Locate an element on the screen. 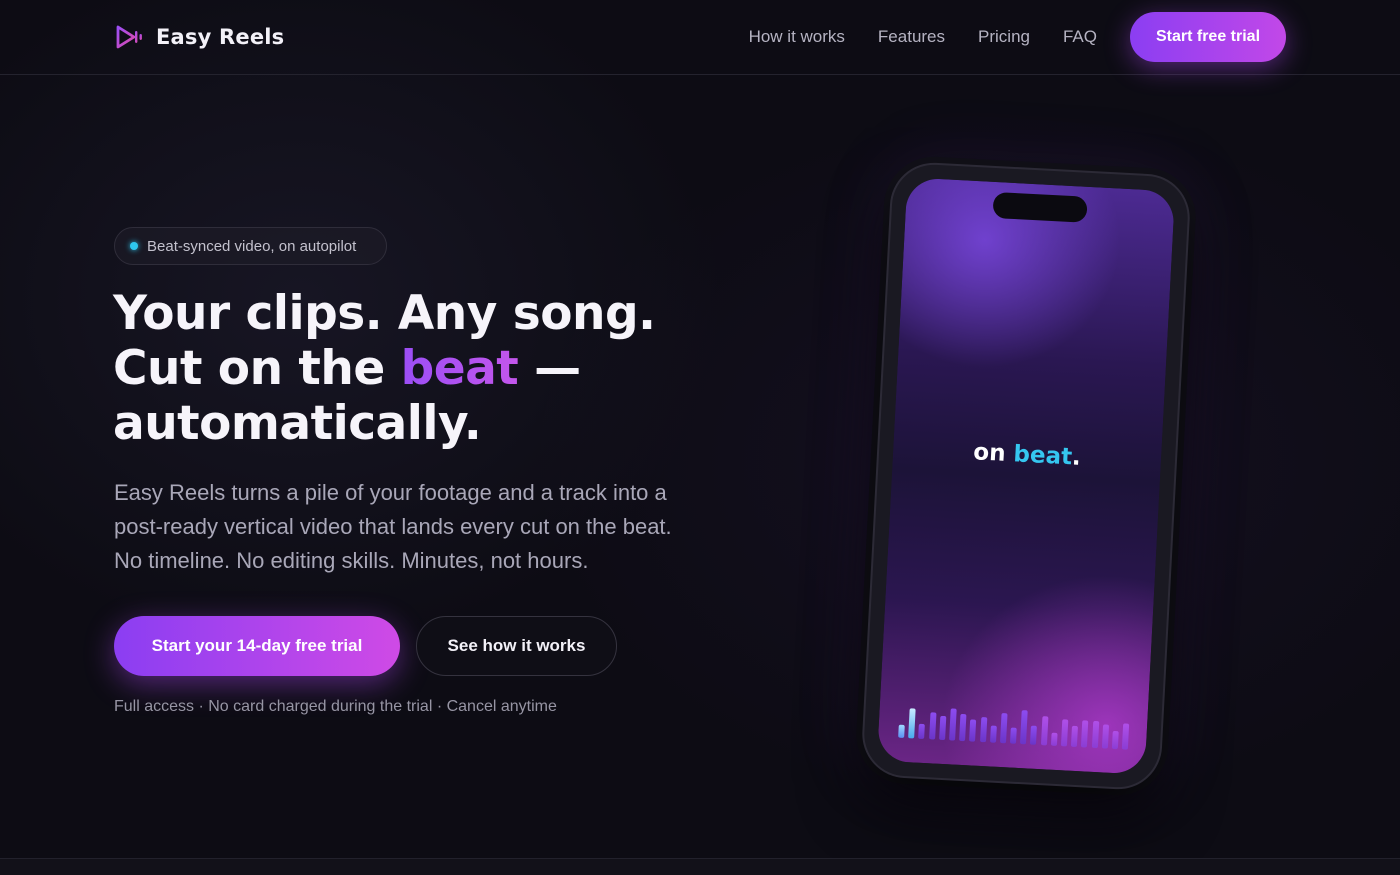 Image resolution: width=1400 pixels, height=875 pixels. hero-badge: Beat-synced video, on autopilot is located at coordinates (250, 246).